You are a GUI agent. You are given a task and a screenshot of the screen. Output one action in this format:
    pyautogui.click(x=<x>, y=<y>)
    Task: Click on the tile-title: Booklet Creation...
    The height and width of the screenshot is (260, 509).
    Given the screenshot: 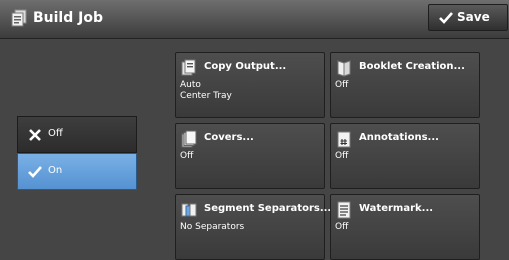 What is the action you would take?
    pyautogui.click(x=412, y=66)
    